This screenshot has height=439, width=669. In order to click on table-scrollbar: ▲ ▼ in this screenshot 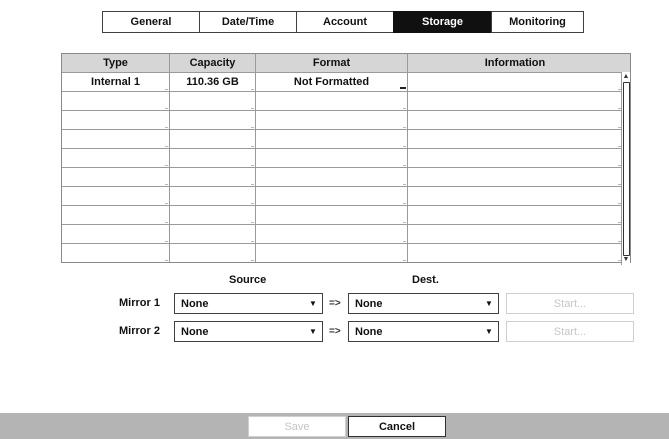, I will do `click(625, 168)`.